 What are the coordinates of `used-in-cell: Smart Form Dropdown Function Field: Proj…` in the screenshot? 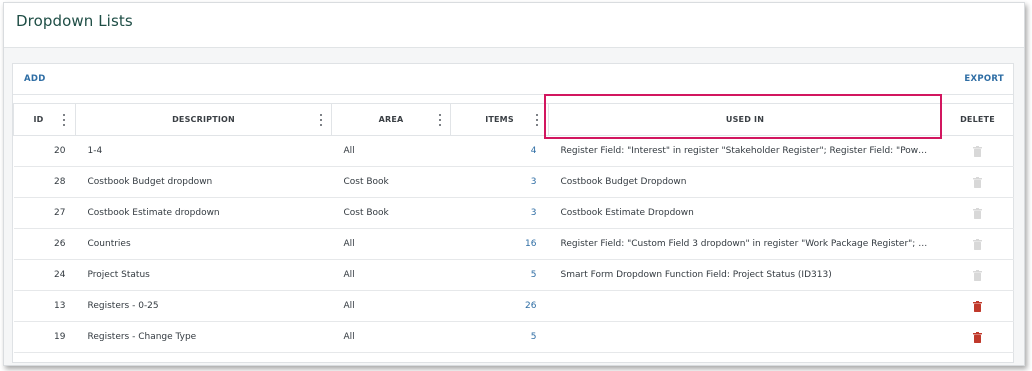 It's located at (745, 275).